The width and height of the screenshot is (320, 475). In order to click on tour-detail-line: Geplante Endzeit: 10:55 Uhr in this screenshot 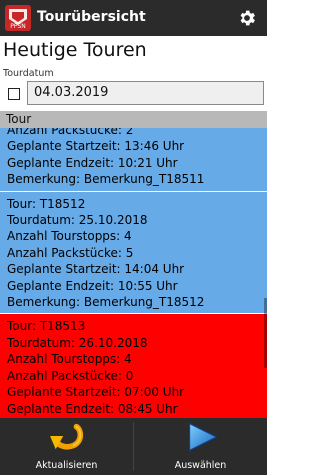, I will do `click(92, 285)`.